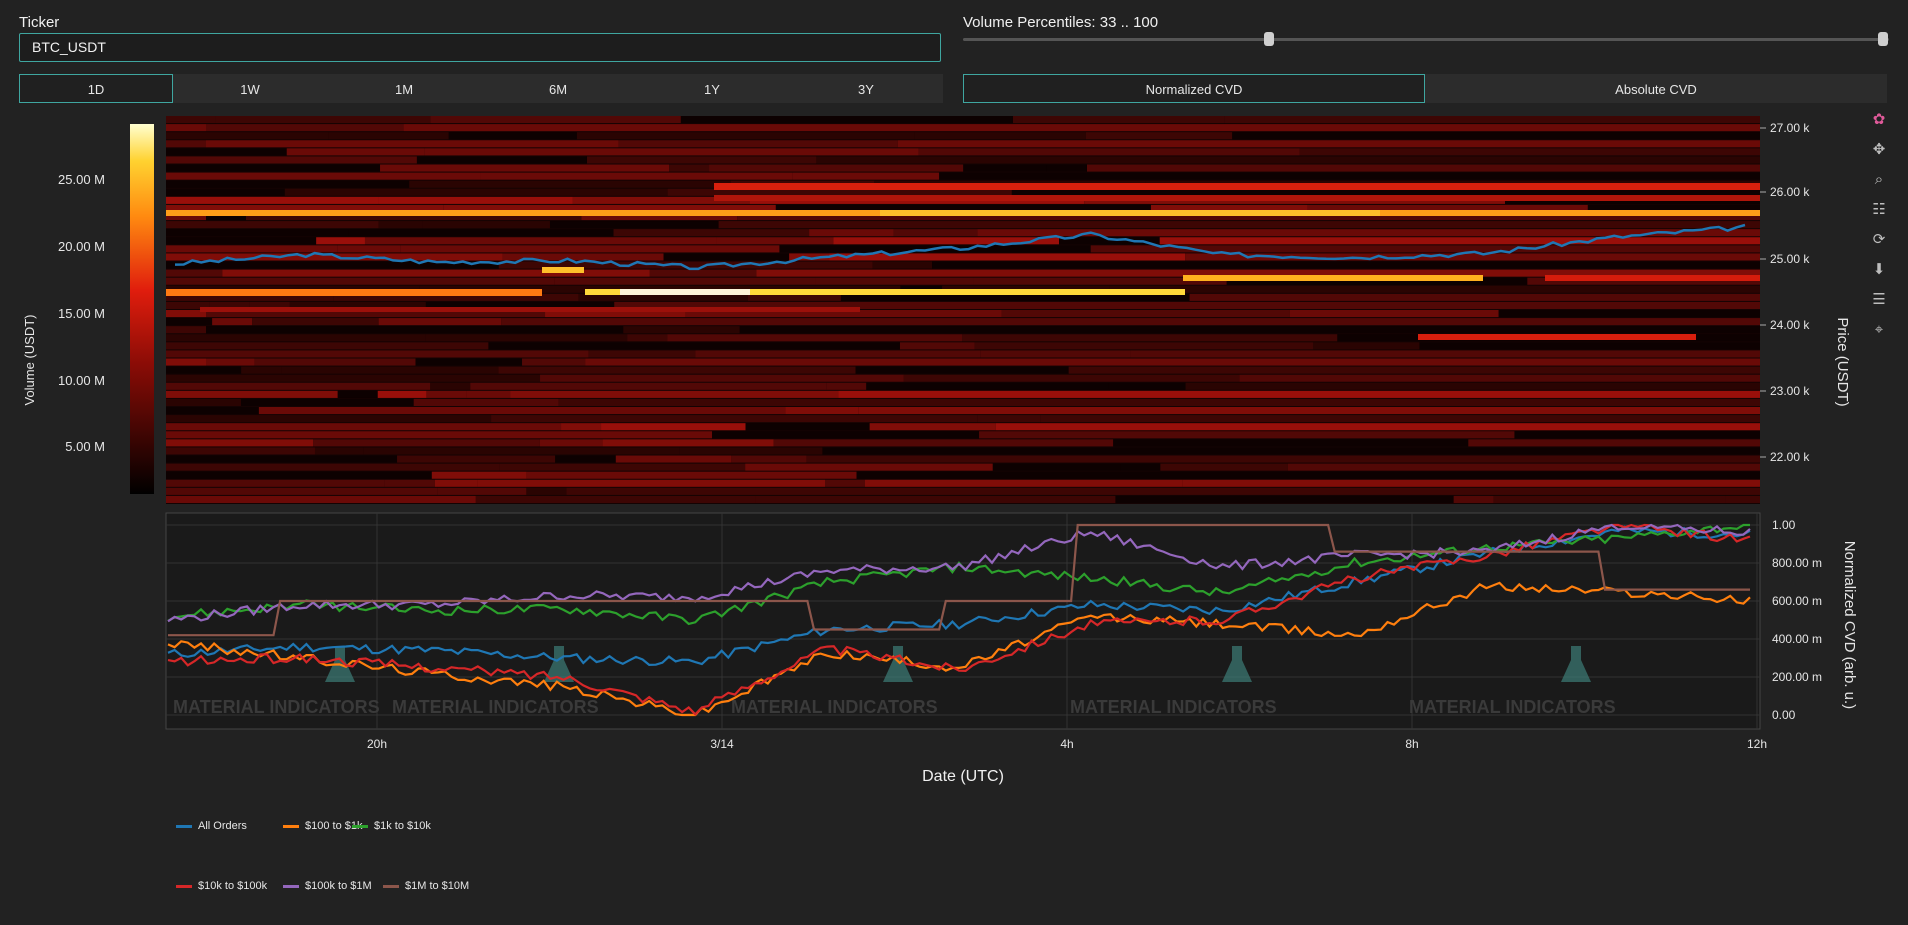 The width and height of the screenshot is (1908, 925). Describe the element at coordinates (1879, 269) in the screenshot. I see `download-icon: ⬇` at that location.